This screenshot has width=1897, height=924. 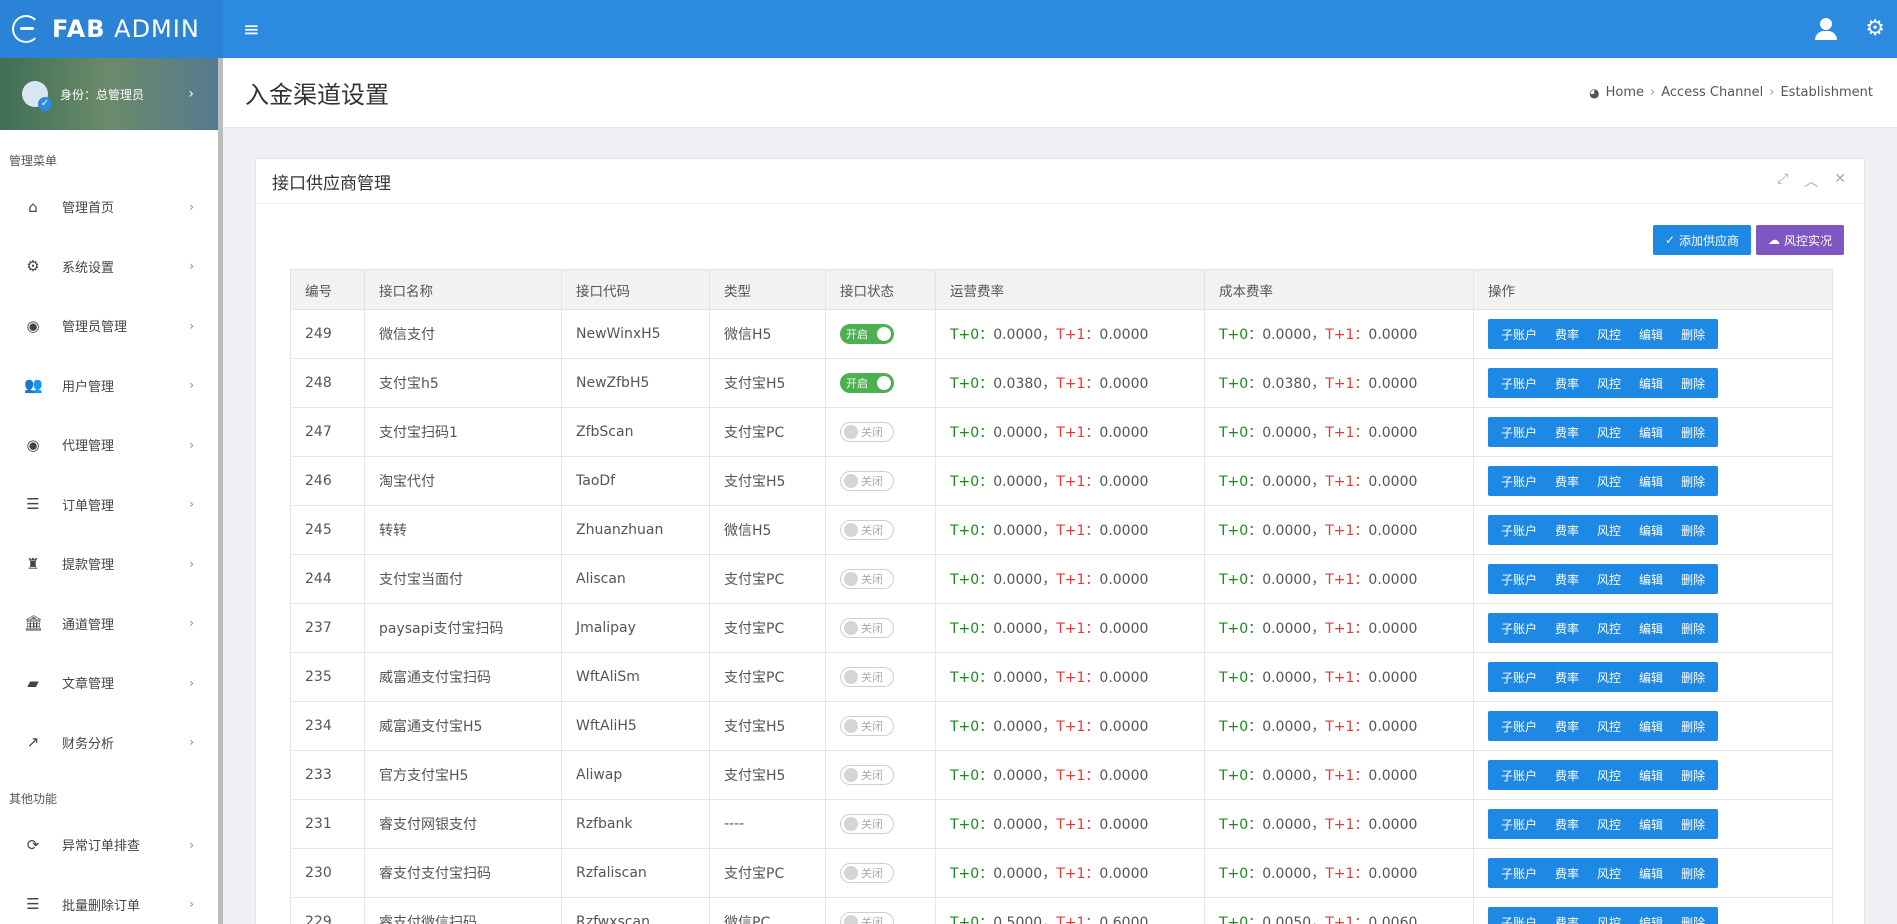 I want to click on sidebar-item: 👥 用户管理 ›, so click(x=109, y=386).